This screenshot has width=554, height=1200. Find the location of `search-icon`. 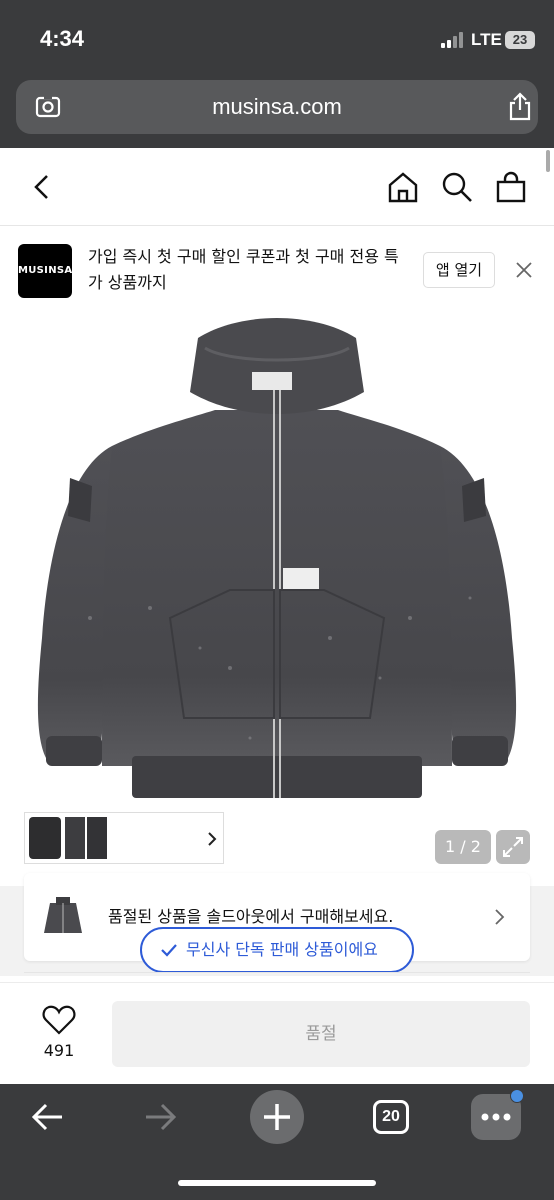

search-icon is located at coordinates (457, 187).